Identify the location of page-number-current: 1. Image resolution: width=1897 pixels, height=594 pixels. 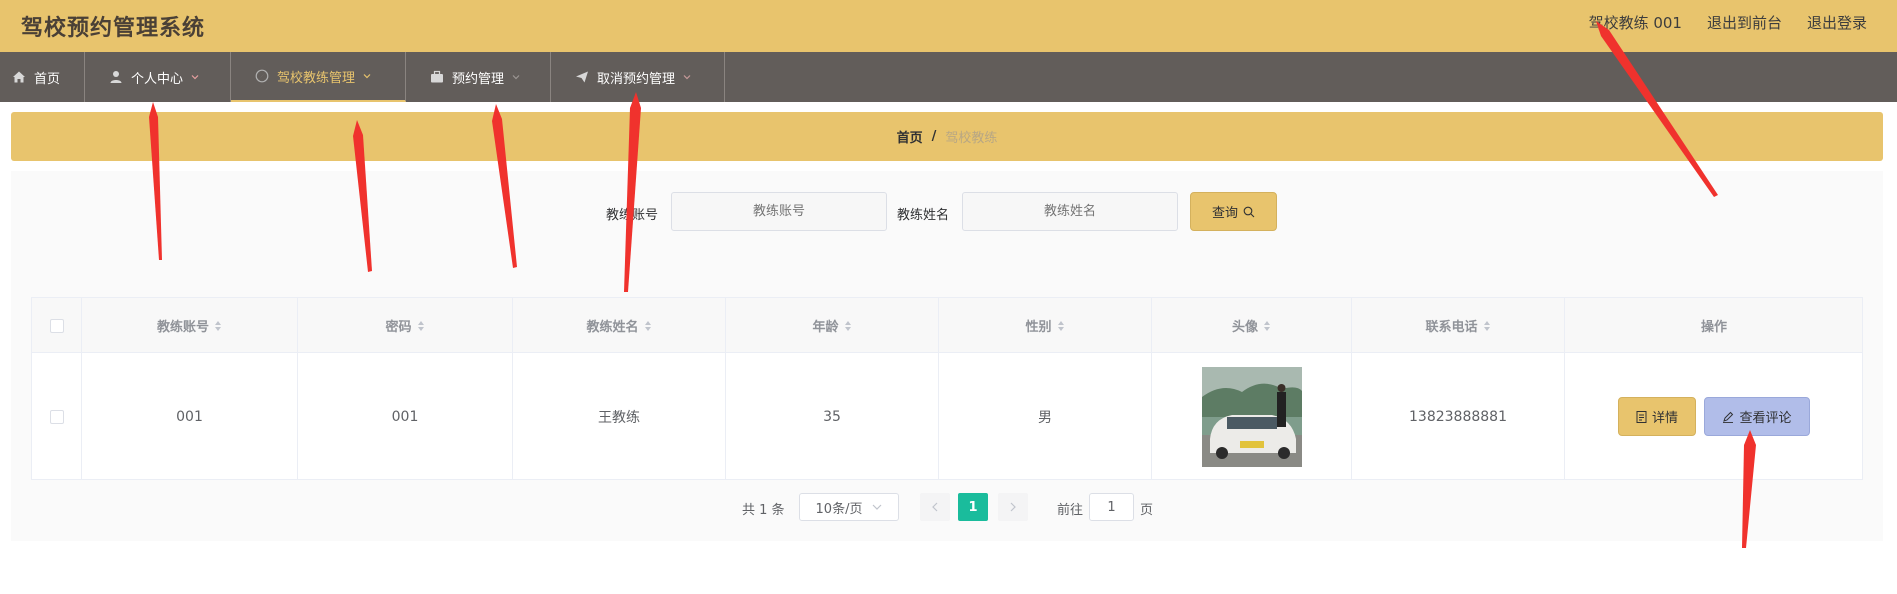
(973, 507).